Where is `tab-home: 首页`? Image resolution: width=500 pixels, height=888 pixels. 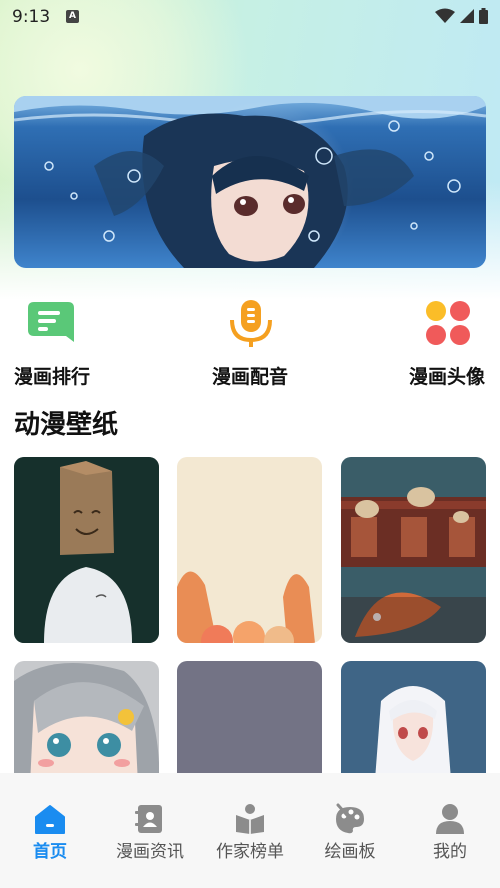 tab-home: 首页 is located at coordinates (50, 830).